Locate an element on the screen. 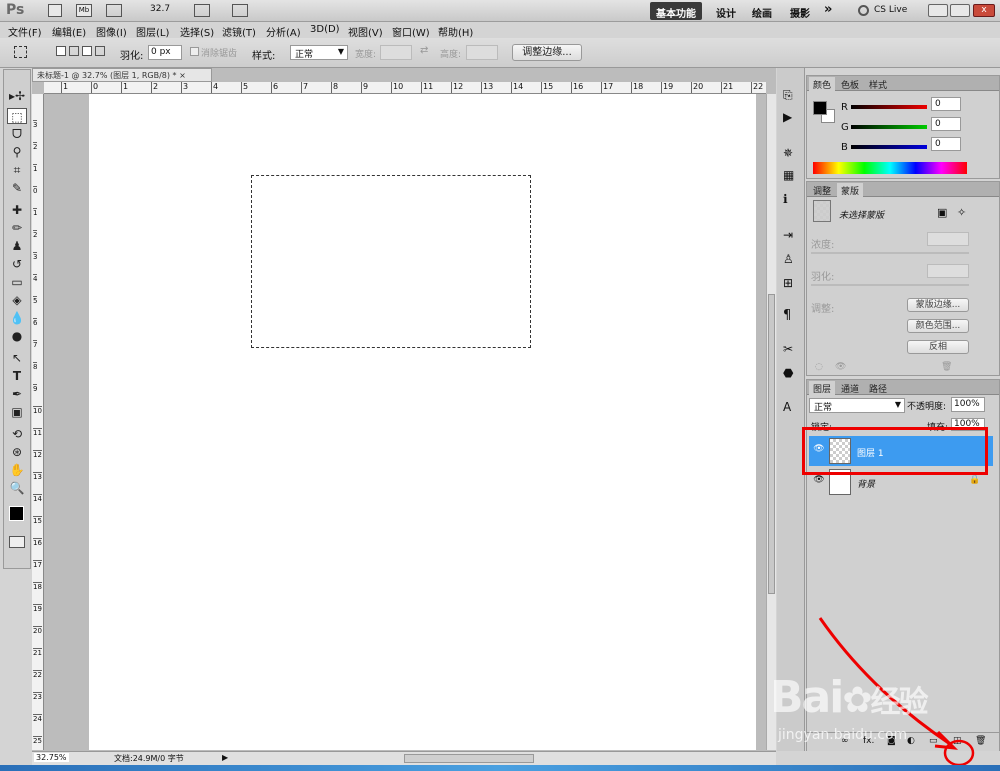 This screenshot has height=771, width=1000. tab-color: 颜色 is located at coordinates (822, 84).